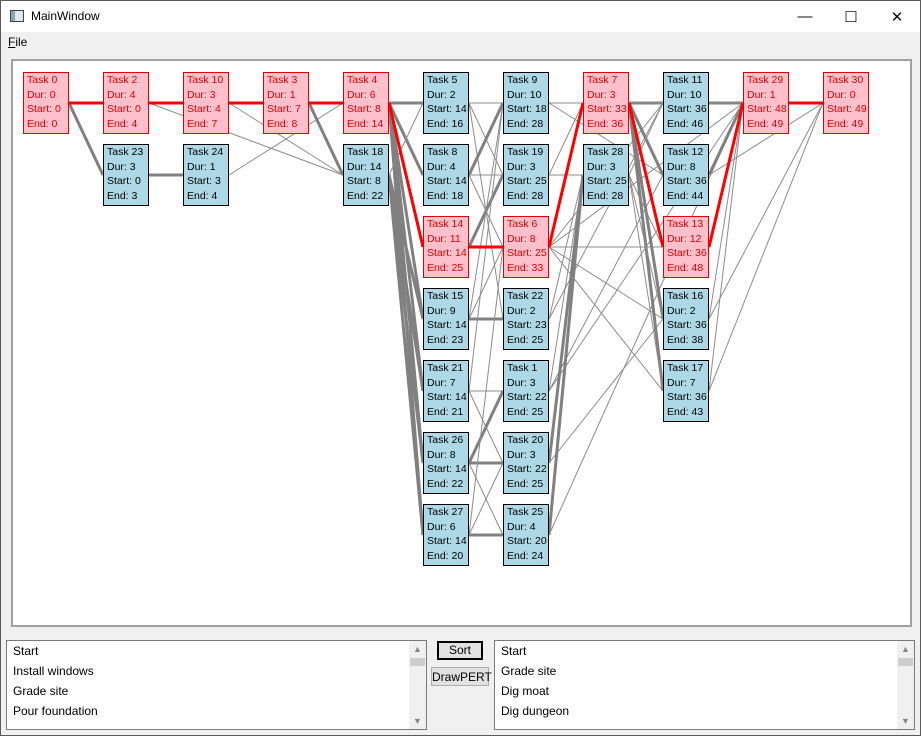 The image size is (921, 736). What do you see at coordinates (521, 310) in the screenshot?
I see `task-dur: Dur: 2` at bounding box center [521, 310].